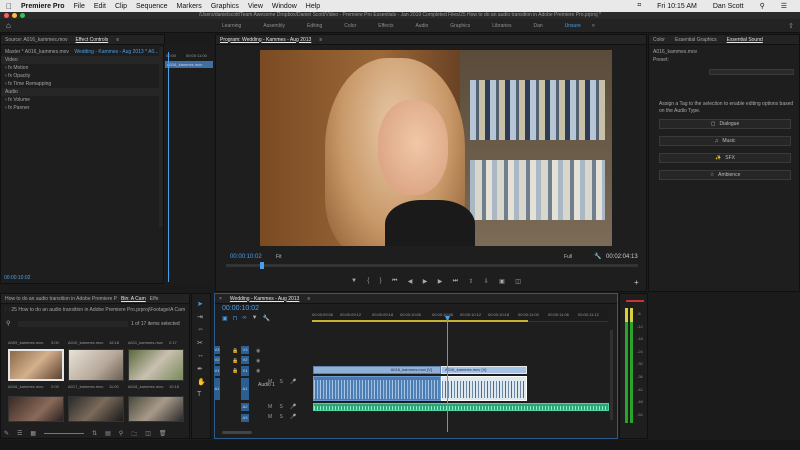 Image resolution: width=800 pixels, height=450 pixels. Describe the element at coordinates (33, 435) in the screenshot. I see `icon-view-icon: ▦` at that location.